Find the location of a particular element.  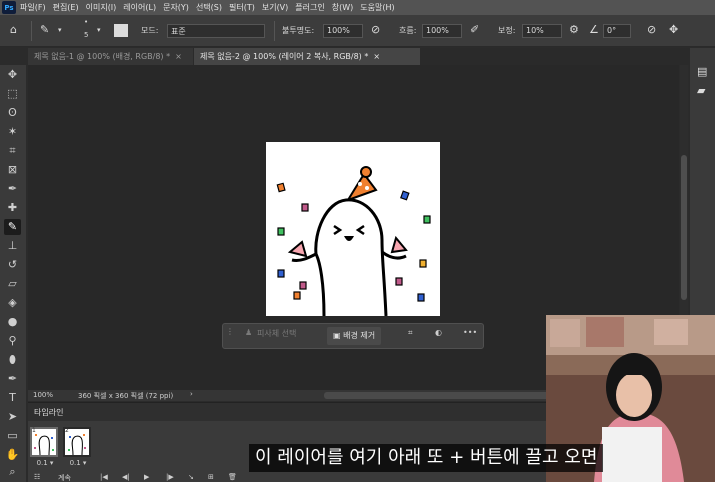

adjustment-icon: ◐ is located at coordinates (438, 332).